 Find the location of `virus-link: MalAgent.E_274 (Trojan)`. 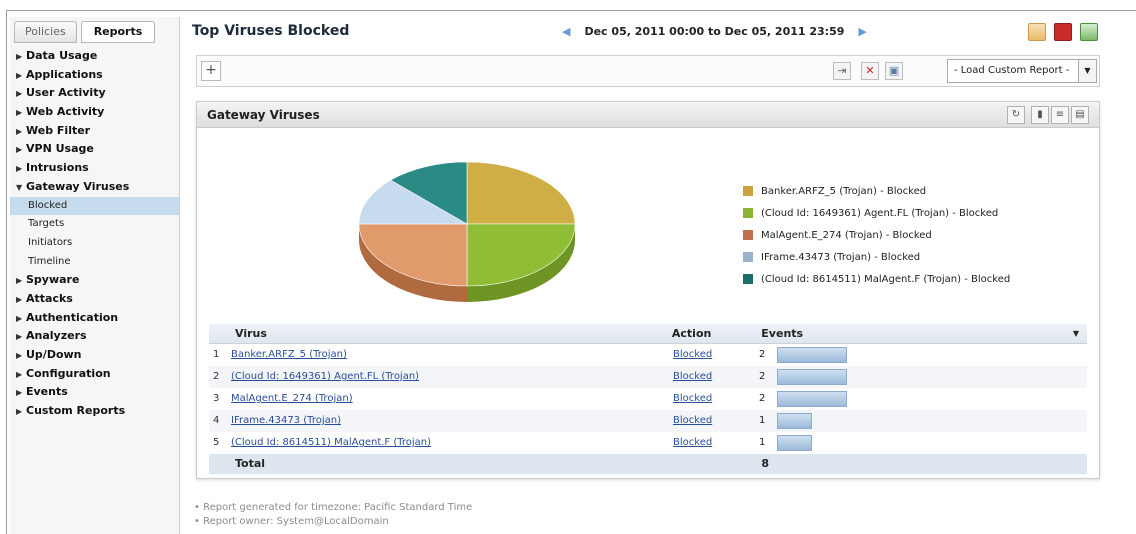

virus-link: MalAgent.E_274 (Trojan) is located at coordinates (292, 398).